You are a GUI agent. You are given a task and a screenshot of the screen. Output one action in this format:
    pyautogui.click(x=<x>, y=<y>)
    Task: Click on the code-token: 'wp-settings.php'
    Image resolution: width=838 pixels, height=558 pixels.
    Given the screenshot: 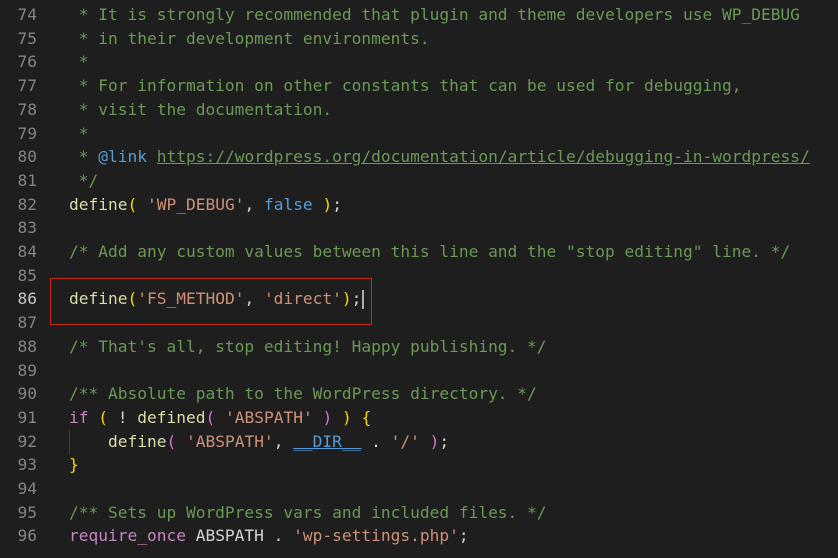 What is the action you would take?
    pyautogui.click(x=376, y=536)
    